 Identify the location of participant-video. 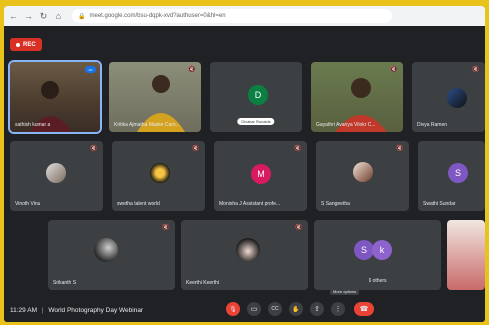
(466, 255).